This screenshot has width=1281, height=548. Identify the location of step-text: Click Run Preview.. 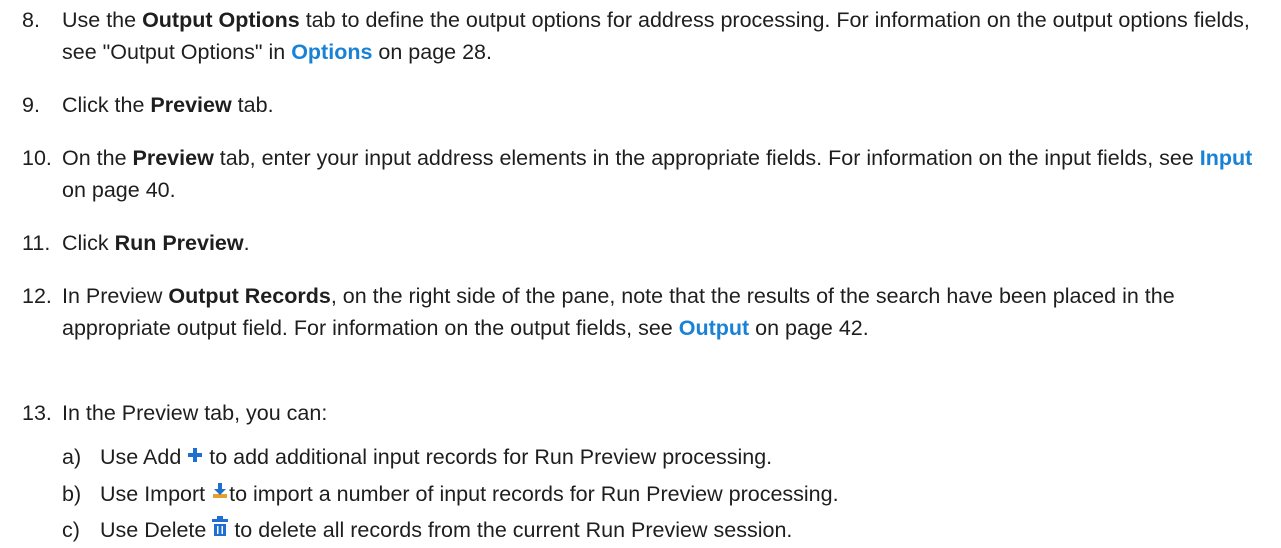
(156, 243).